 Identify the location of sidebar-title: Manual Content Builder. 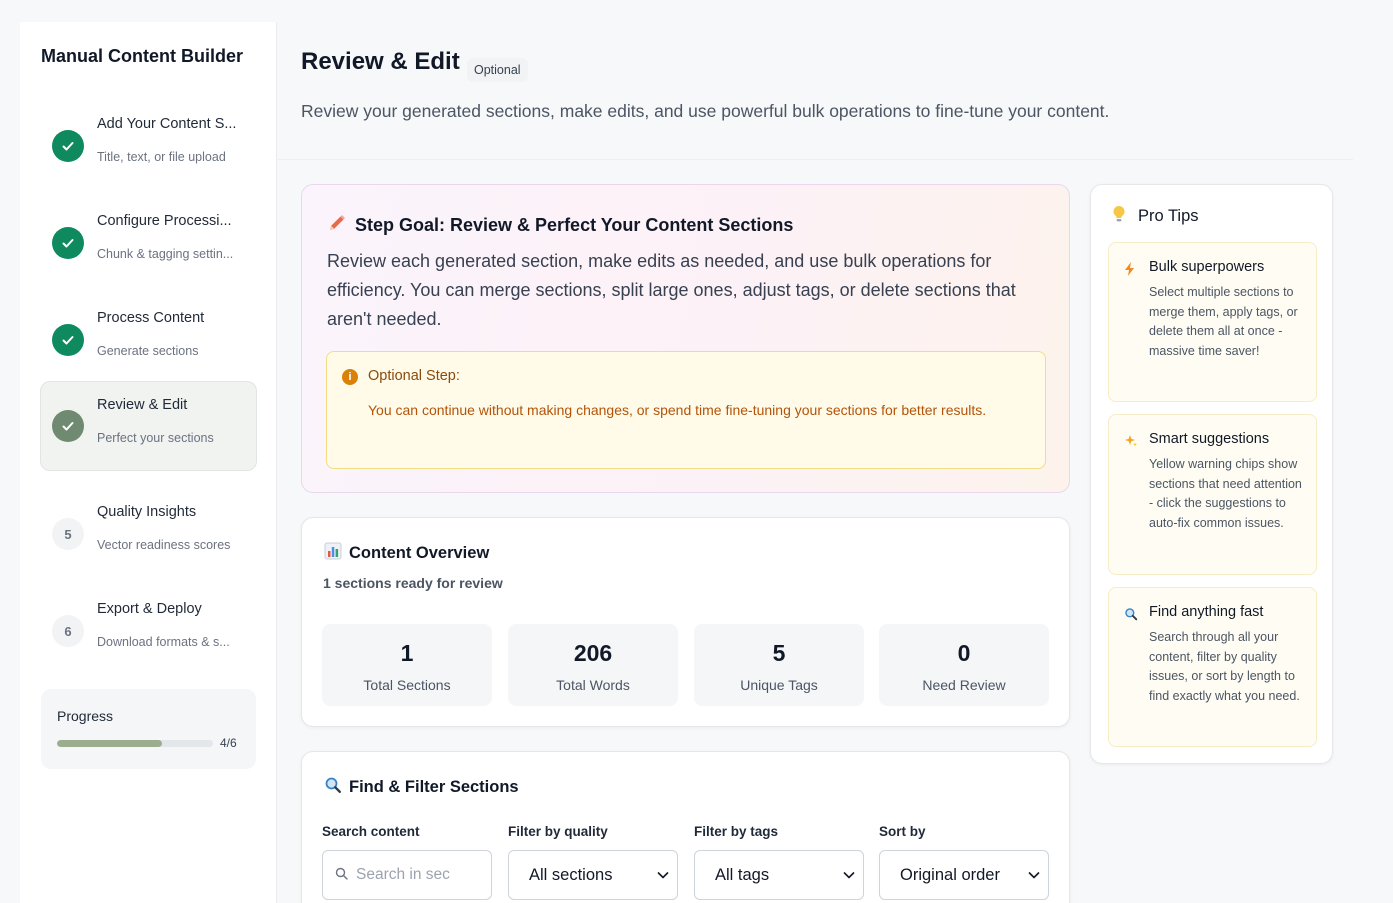
(142, 56).